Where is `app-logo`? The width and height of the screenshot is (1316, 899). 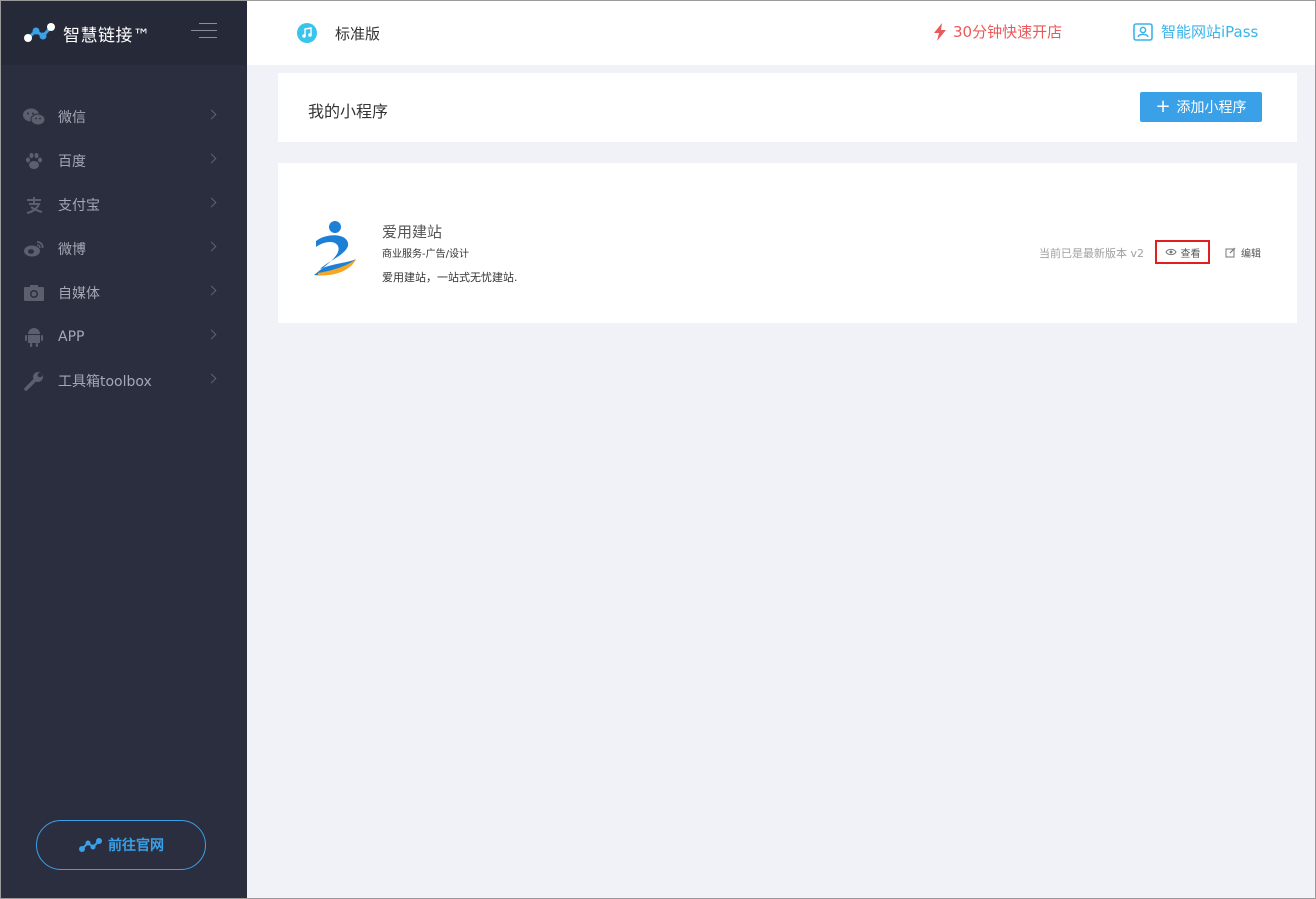 app-logo is located at coordinates (335, 248).